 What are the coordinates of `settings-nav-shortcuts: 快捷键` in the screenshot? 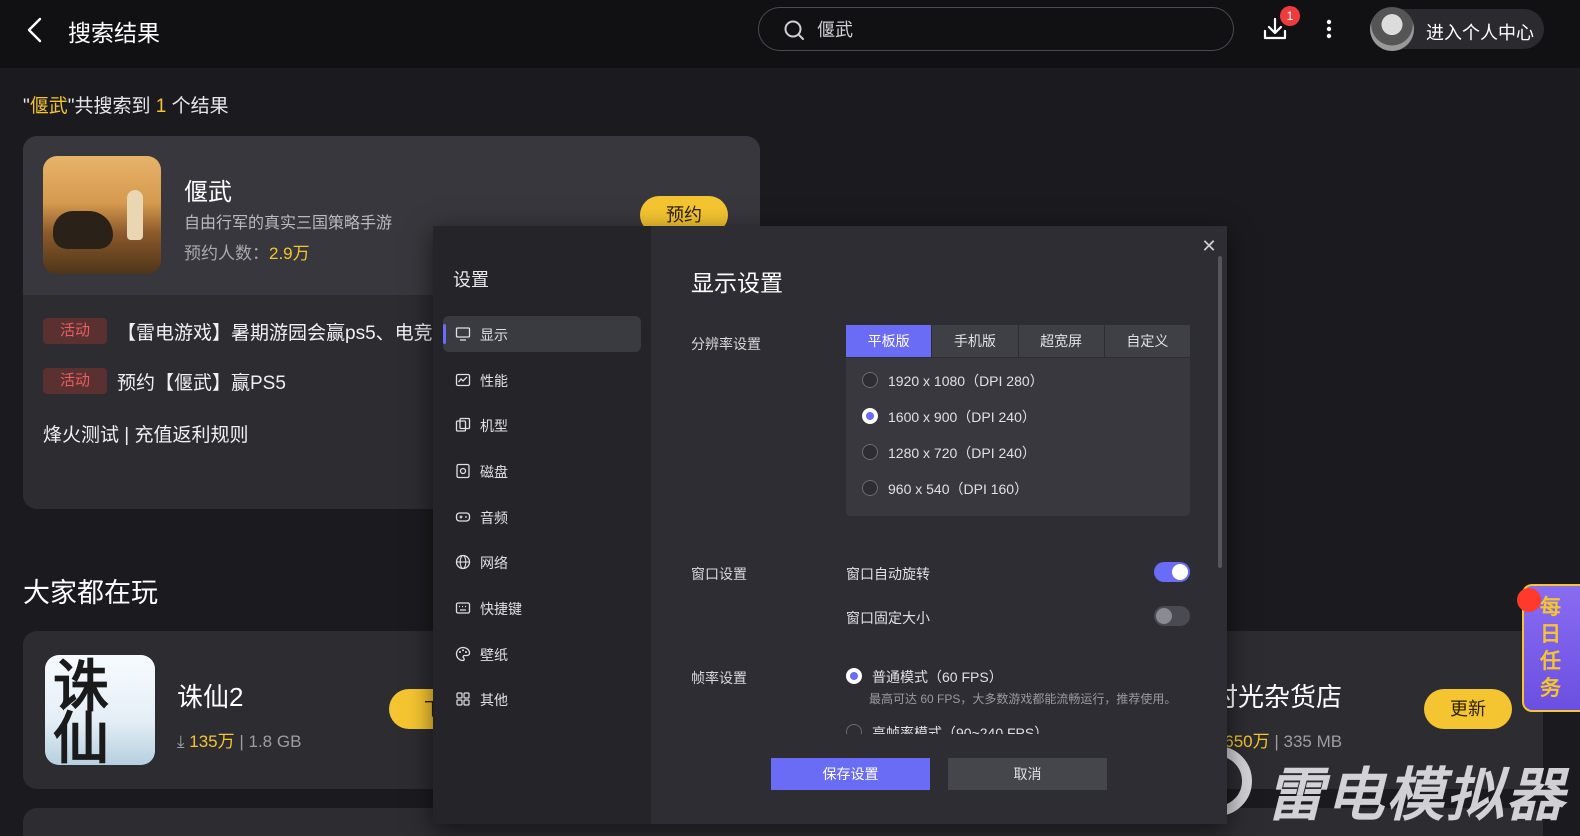 It's located at (542, 608).